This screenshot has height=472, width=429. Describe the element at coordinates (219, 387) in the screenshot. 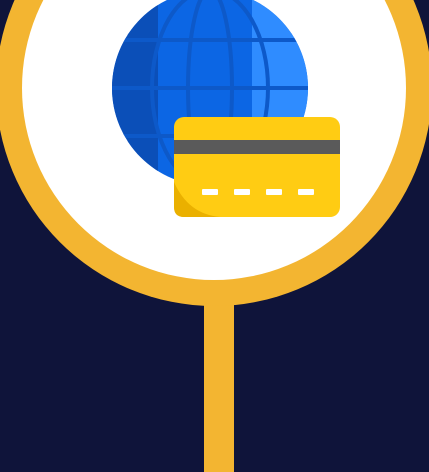

I see `location-pin-stem` at that location.